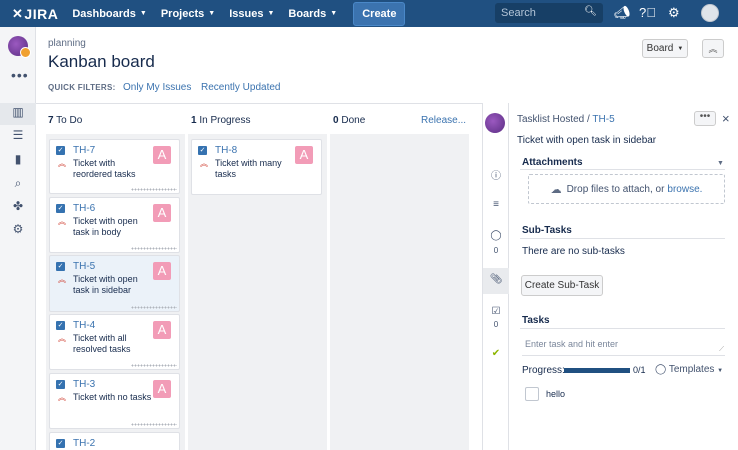  What do you see at coordinates (496, 279) in the screenshot?
I see `attachment-icon: 📎︎` at bounding box center [496, 279].